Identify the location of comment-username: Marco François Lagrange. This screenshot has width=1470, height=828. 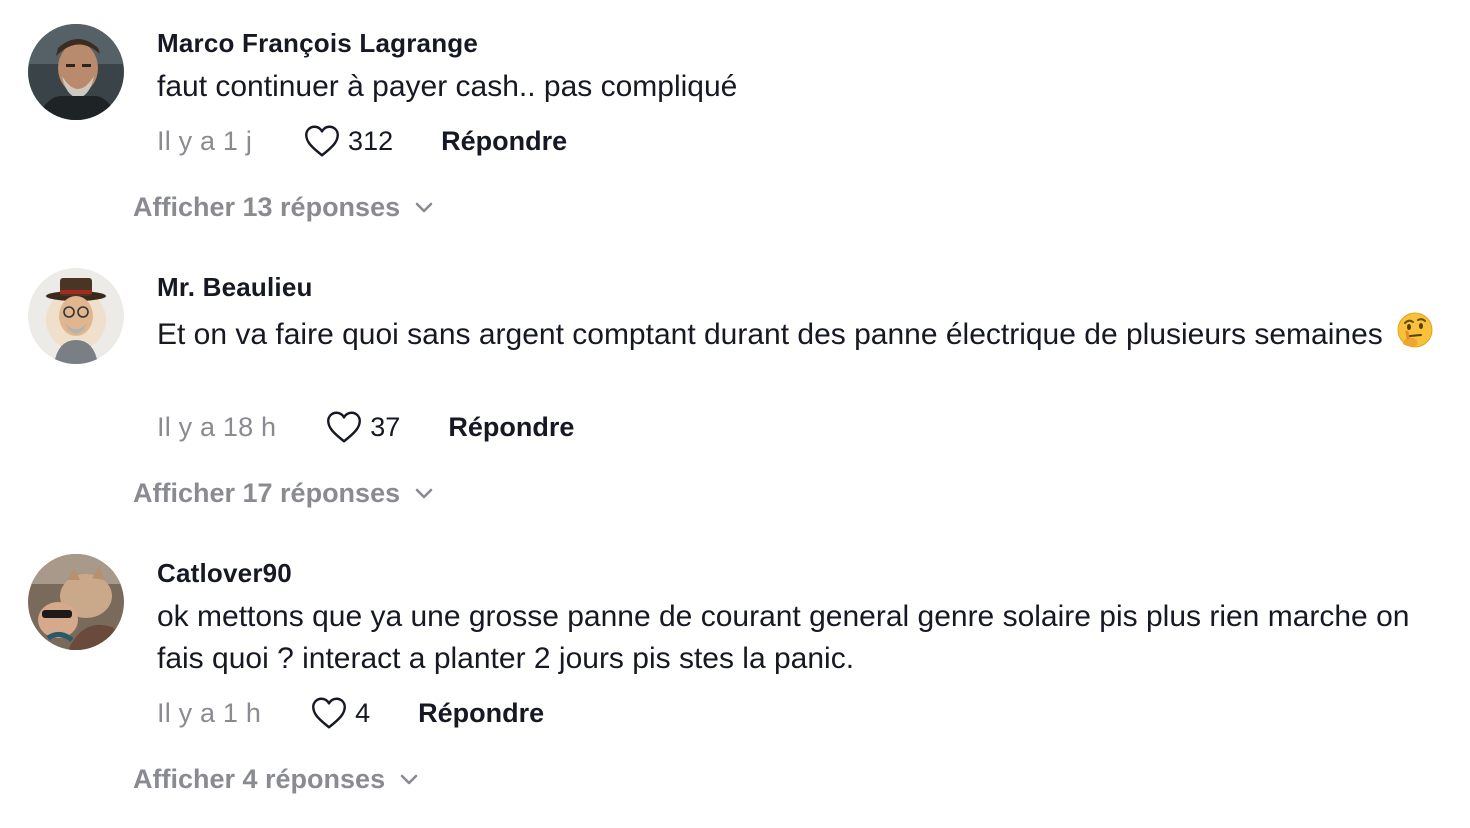
(317, 43).